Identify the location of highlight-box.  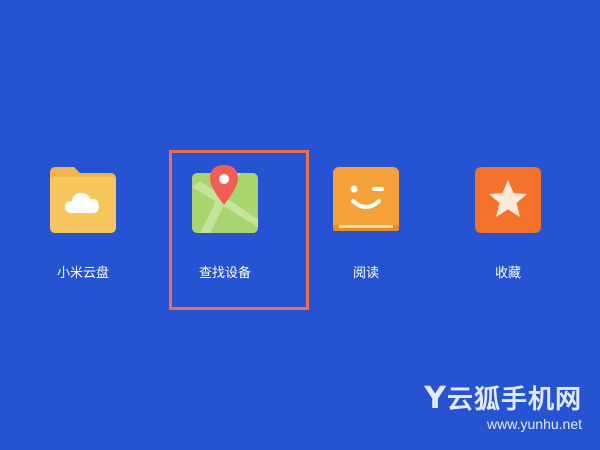
(239, 230).